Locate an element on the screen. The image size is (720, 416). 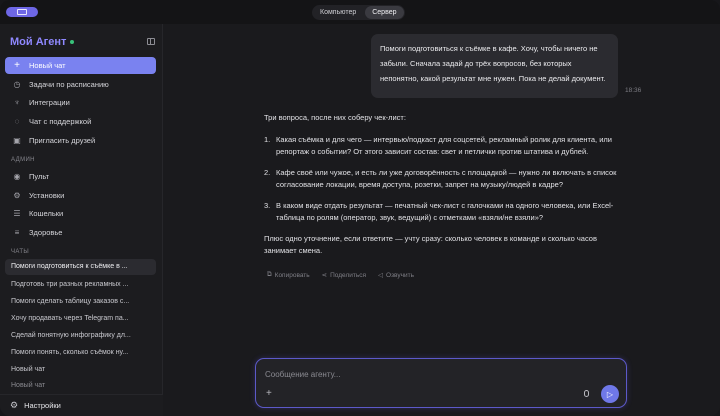
copy-icon: ⧉ is located at coordinates (269, 274).